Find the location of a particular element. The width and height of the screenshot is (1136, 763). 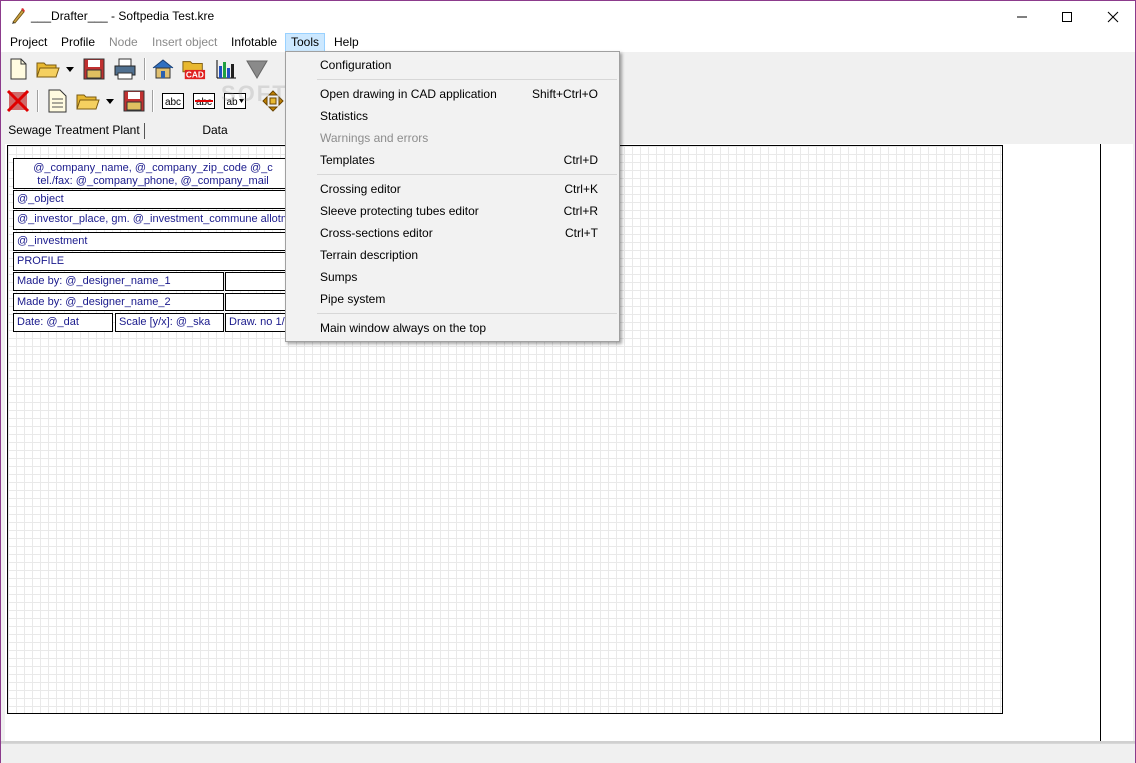

menu-item-shortcut: Ctrl+T is located at coordinates (581, 233).